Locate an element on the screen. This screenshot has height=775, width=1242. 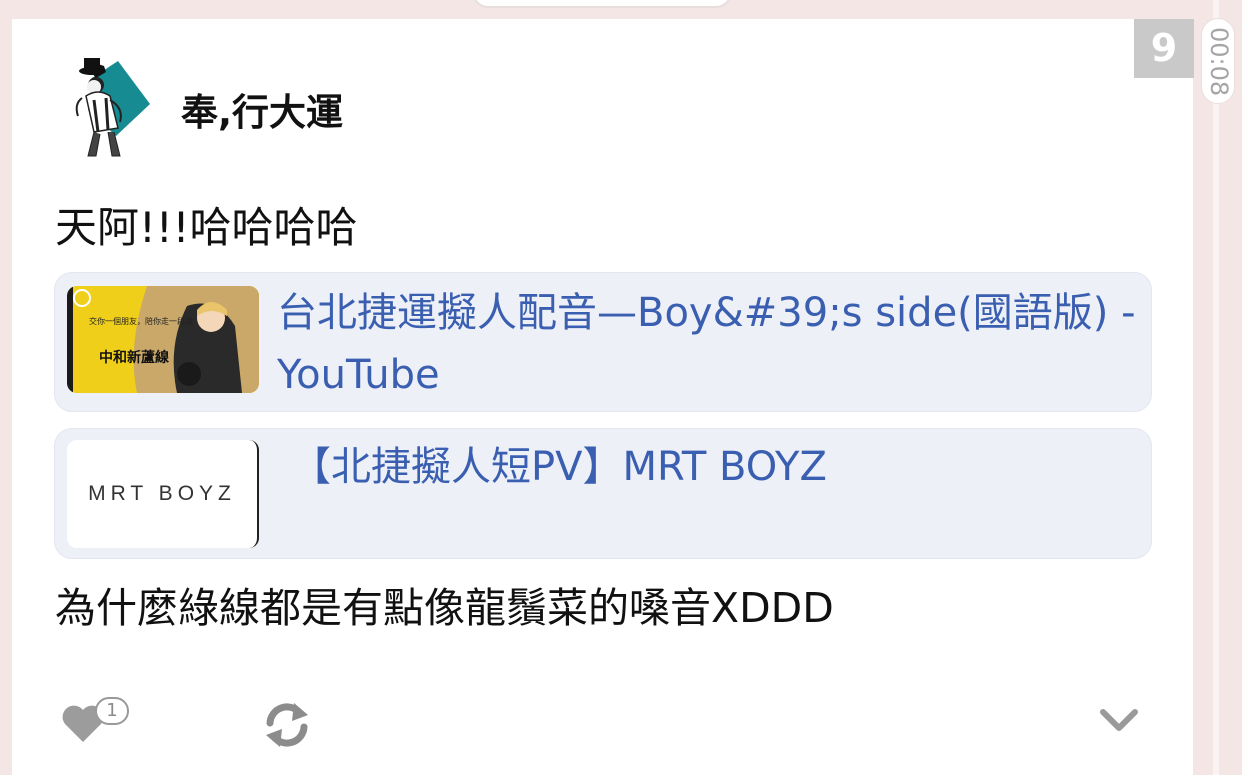
post-text-2: 為什麼綠線都是有點像龍鬚菜的嗓音XDDD is located at coordinates (444, 608).